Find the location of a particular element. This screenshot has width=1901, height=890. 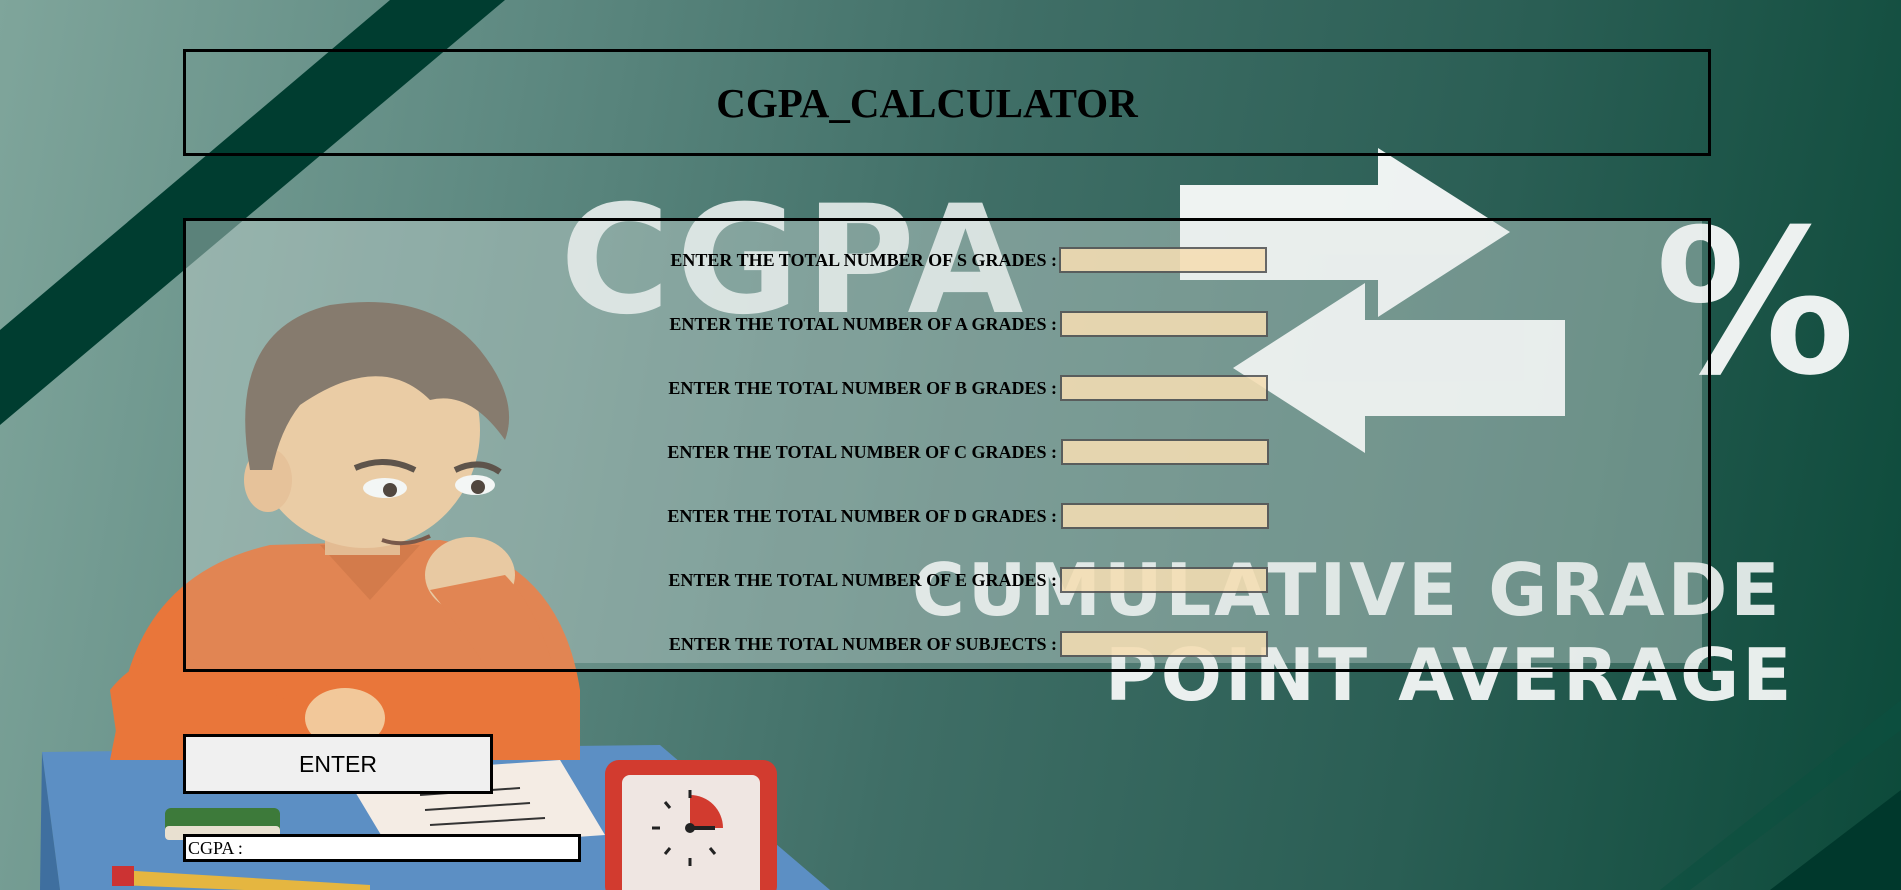

form-row-c-grades: ENTER THE TOTAL NUMBER OF C GRADES : is located at coordinates (947, 452).